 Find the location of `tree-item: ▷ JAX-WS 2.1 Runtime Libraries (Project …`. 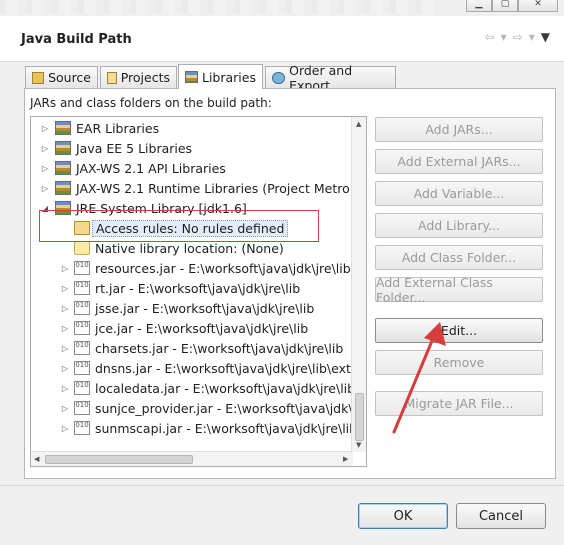

tree-item: ▷ JAX-WS 2.1 Runtime Libraries (Project … is located at coordinates (198, 188).